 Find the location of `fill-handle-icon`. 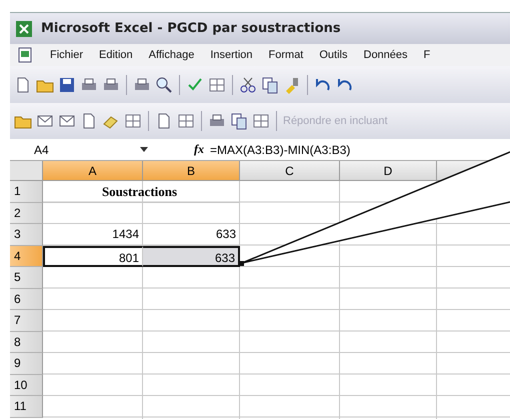

fill-handle-icon is located at coordinates (241, 263).